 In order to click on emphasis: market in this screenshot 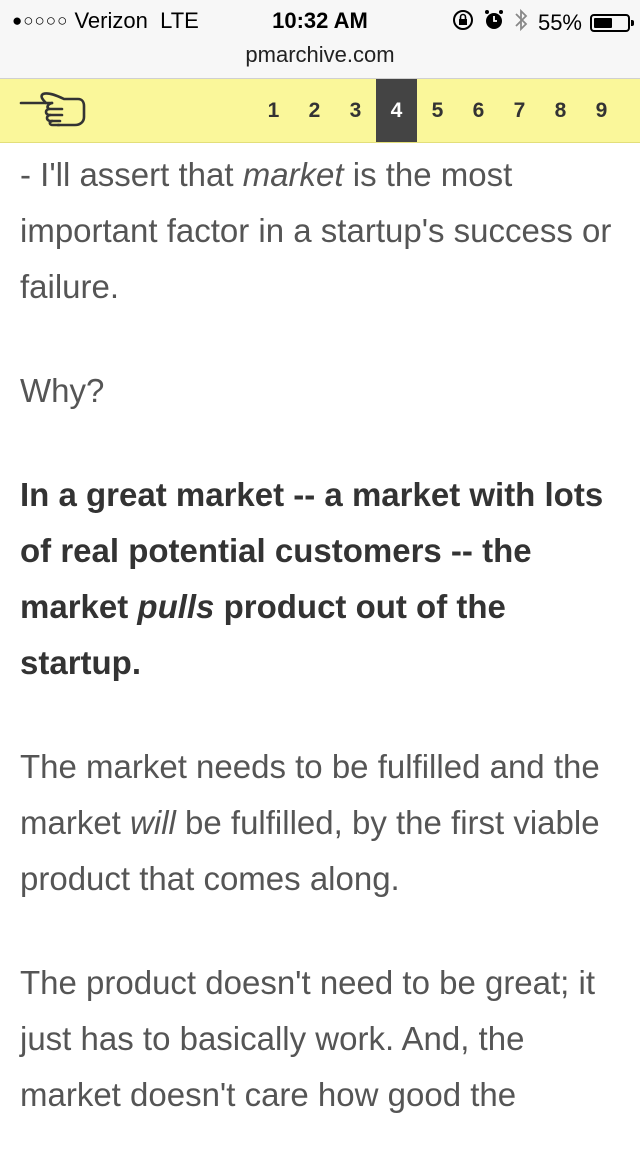, I will do `click(293, 174)`.